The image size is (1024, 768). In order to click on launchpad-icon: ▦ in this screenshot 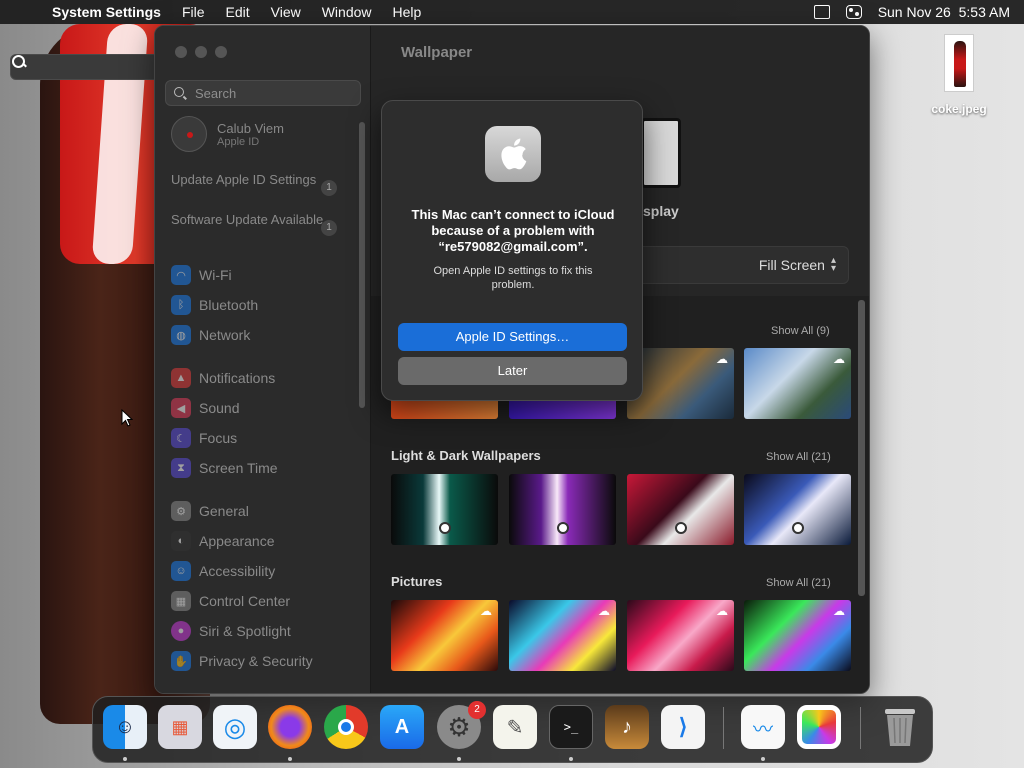, I will do `click(180, 727)`.